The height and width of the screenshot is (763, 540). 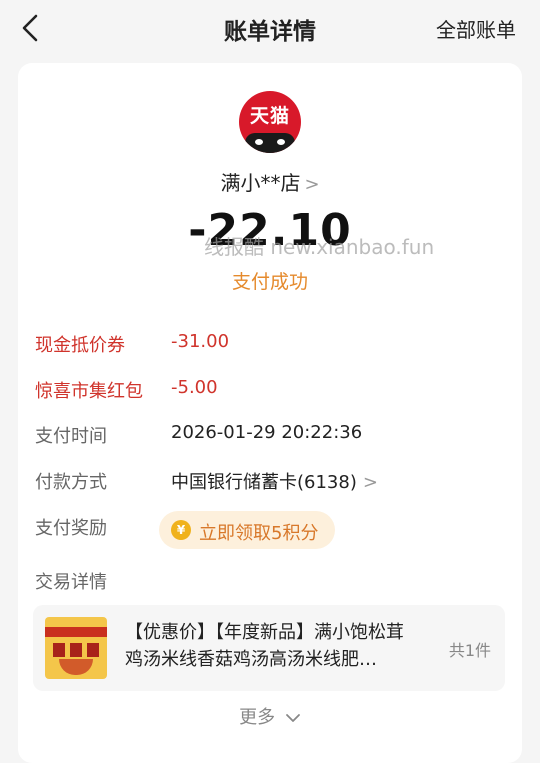 What do you see at coordinates (270, 28) in the screenshot?
I see `top-nav-bar: 账单详情 全部账单` at bounding box center [270, 28].